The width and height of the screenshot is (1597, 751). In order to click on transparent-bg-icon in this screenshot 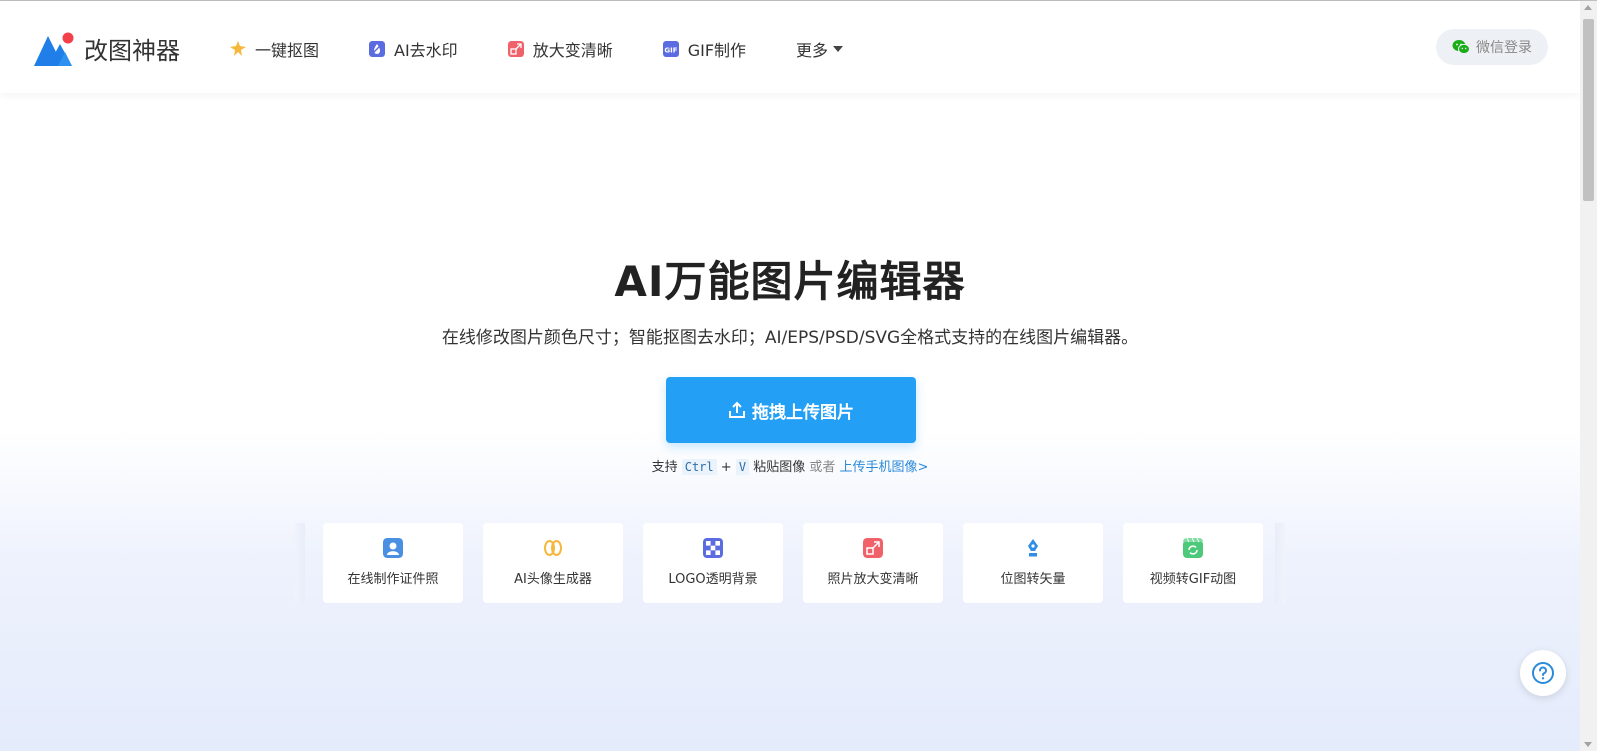, I will do `click(713, 548)`.